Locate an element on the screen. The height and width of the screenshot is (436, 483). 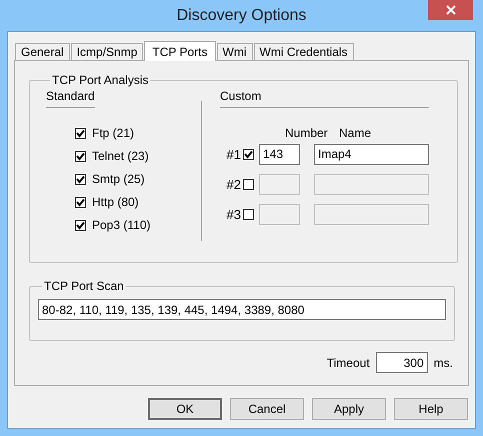
section-heading: Custom is located at coordinates (324, 98).